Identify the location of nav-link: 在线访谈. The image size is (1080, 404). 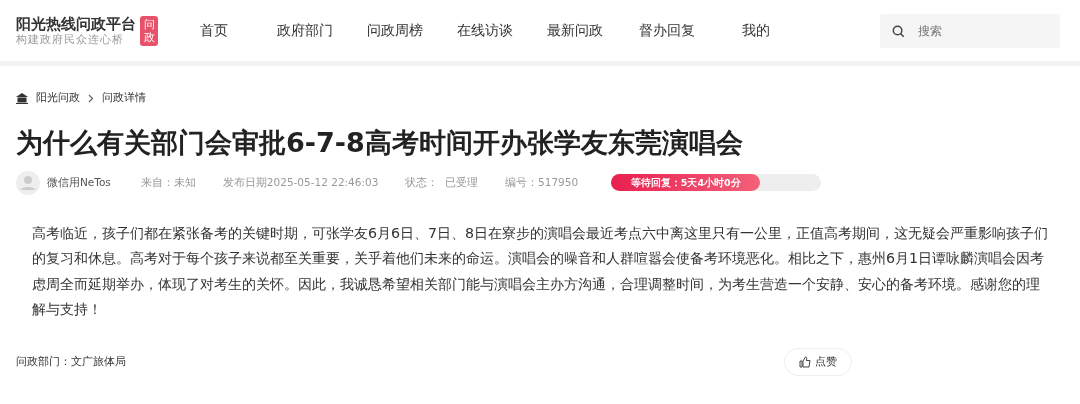
(485, 30).